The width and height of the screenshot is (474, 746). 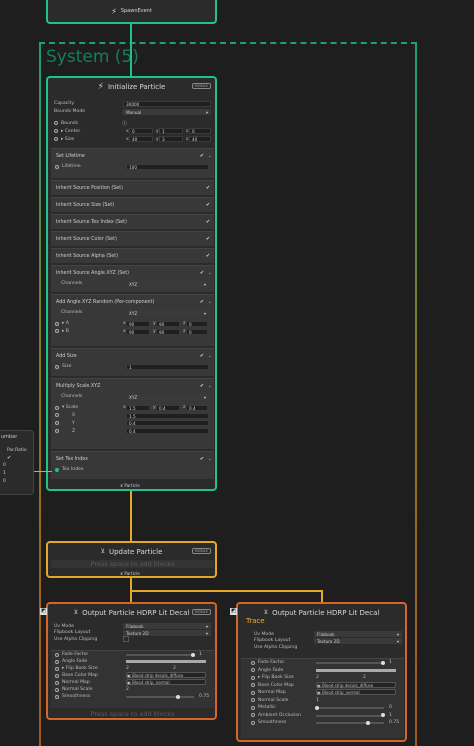 I want to click on smoothness-slider, so click(x=350, y=723).